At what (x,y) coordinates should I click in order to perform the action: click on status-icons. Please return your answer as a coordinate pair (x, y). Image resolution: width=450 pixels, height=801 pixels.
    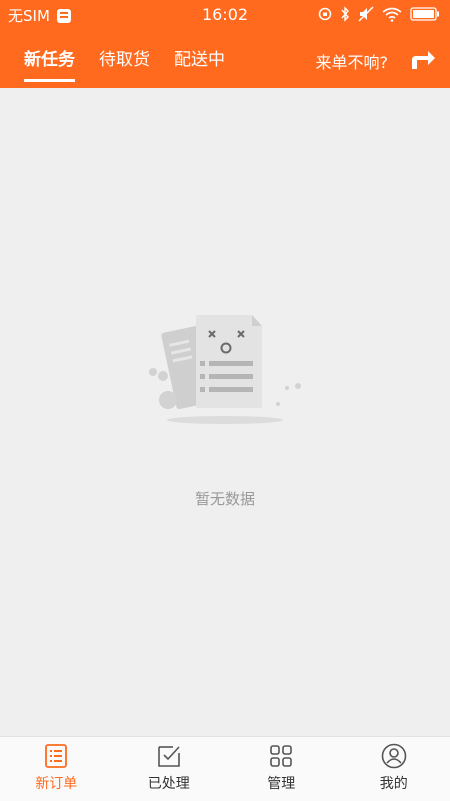
    Looking at the image, I should click on (379, 14).